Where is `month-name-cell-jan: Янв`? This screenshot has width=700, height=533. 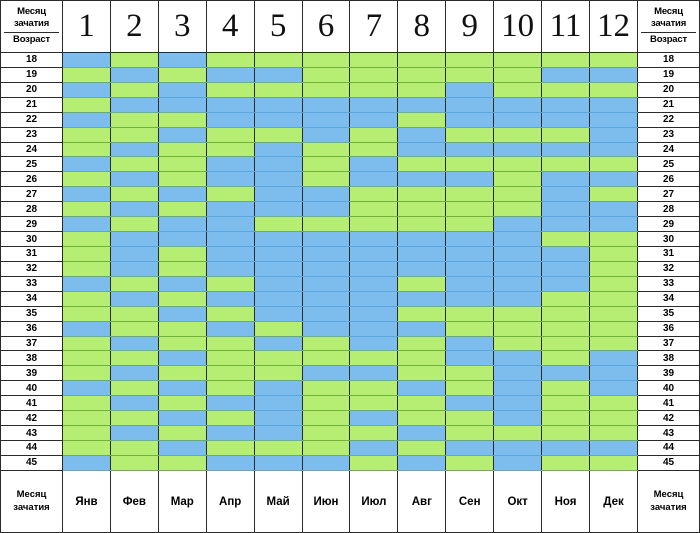
month-name-cell-jan: Янв is located at coordinates (86, 501).